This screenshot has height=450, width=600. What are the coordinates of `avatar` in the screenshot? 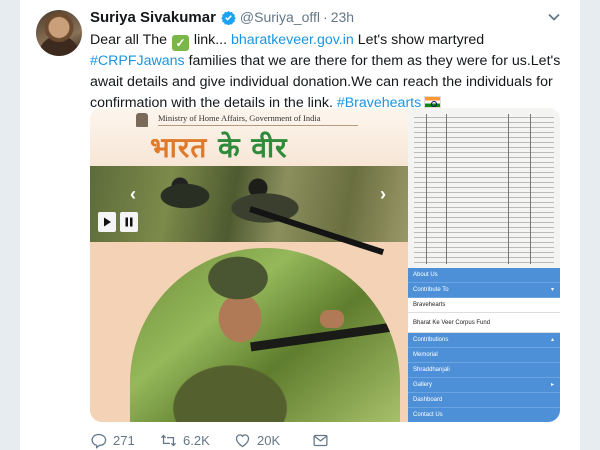 It's located at (59, 33).